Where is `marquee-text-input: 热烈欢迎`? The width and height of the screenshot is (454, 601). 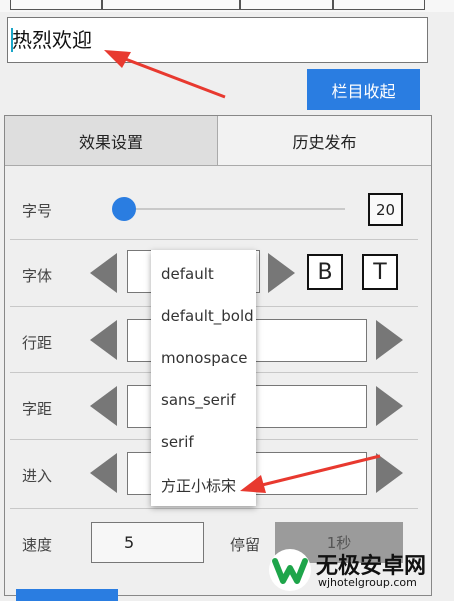 marquee-text-input: 热烈欢迎 is located at coordinates (217, 40).